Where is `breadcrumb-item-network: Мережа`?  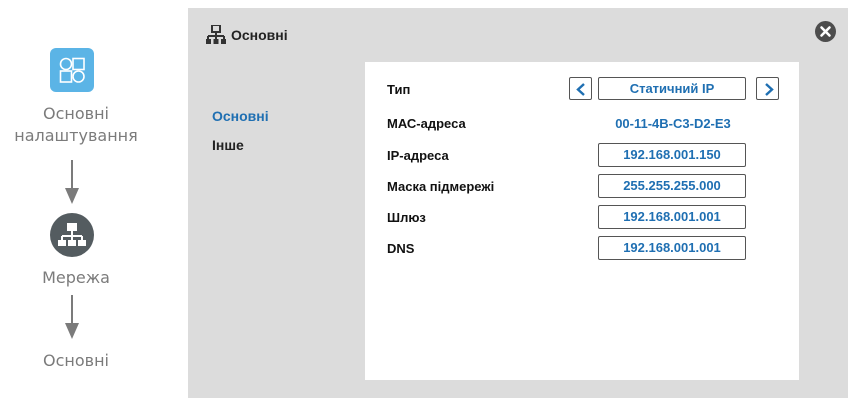 breadcrumb-item-network: Мережа is located at coordinates (76, 278).